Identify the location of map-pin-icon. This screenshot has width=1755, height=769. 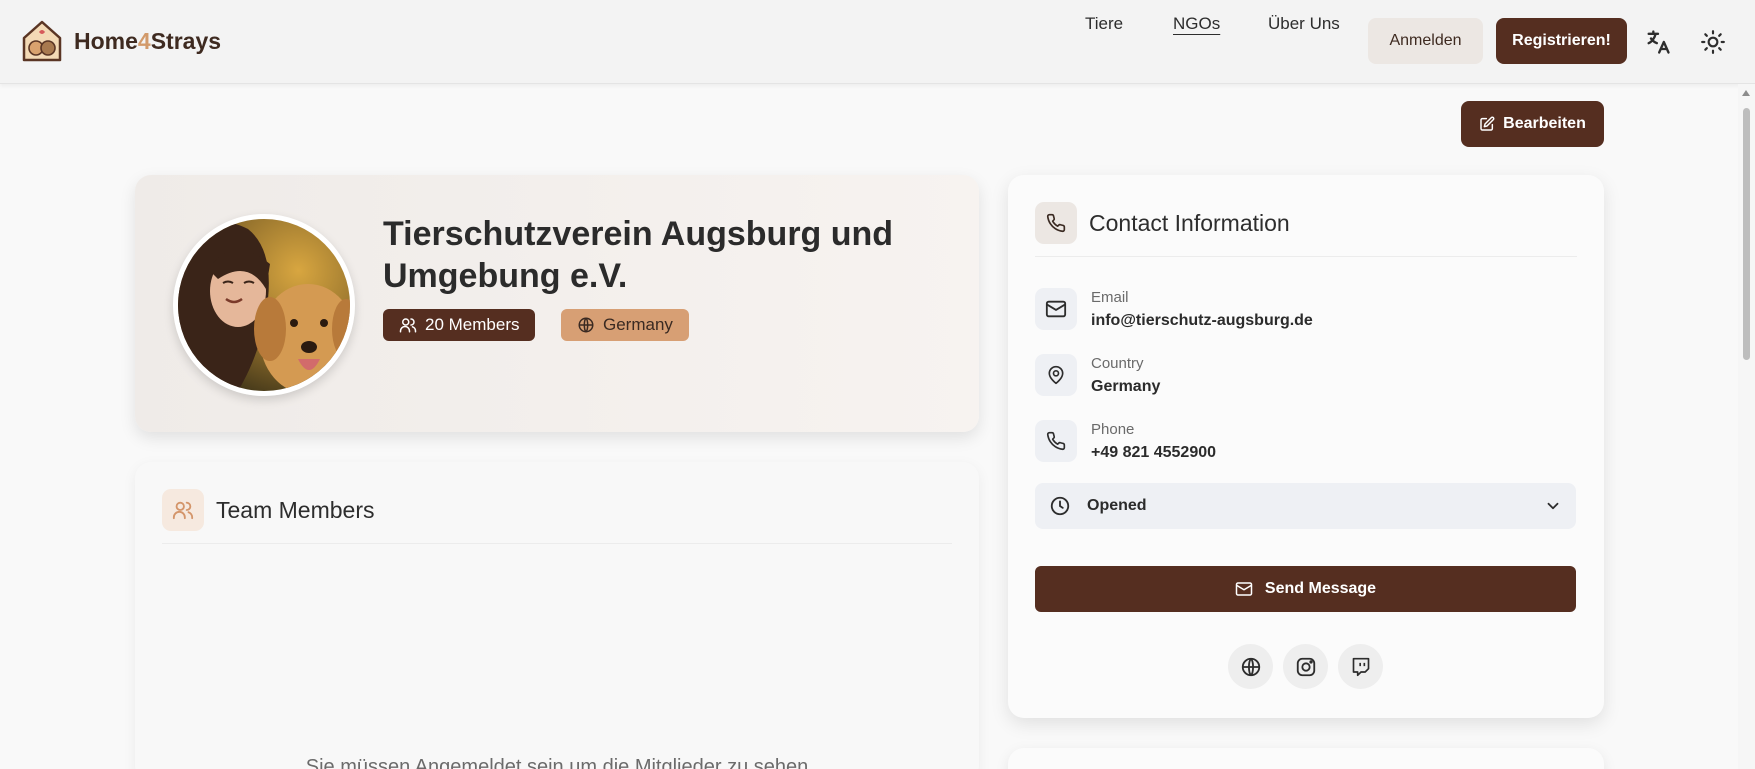
(1056, 375).